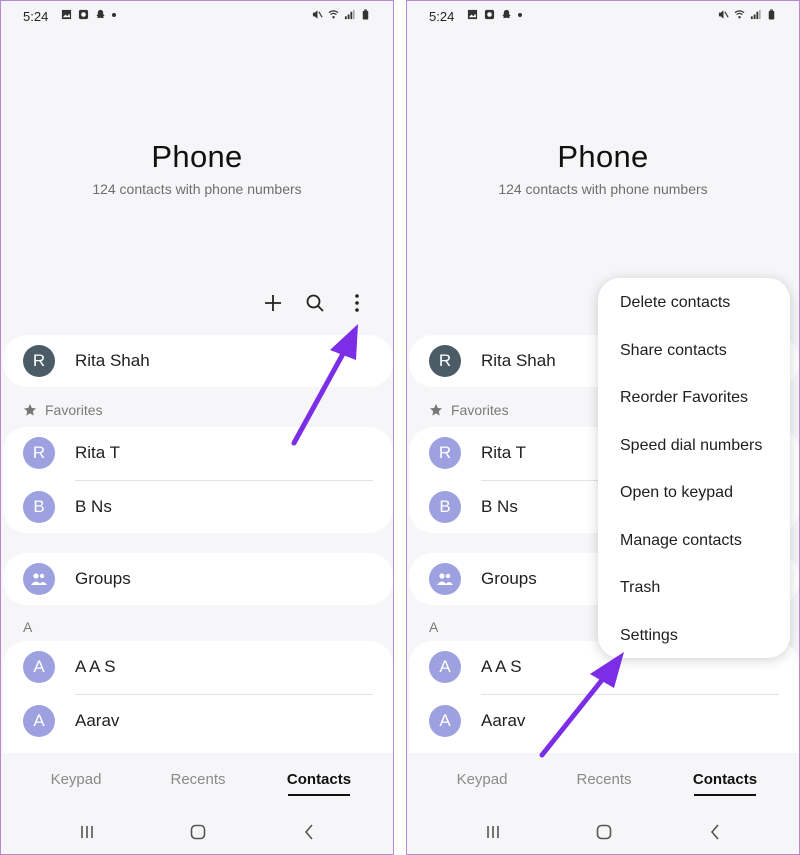  What do you see at coordinates (691, 446) in the screenshot?
I see `menu-item-speed-dial-numbers: Speed dial numbers` at bounding box center [691, 446].